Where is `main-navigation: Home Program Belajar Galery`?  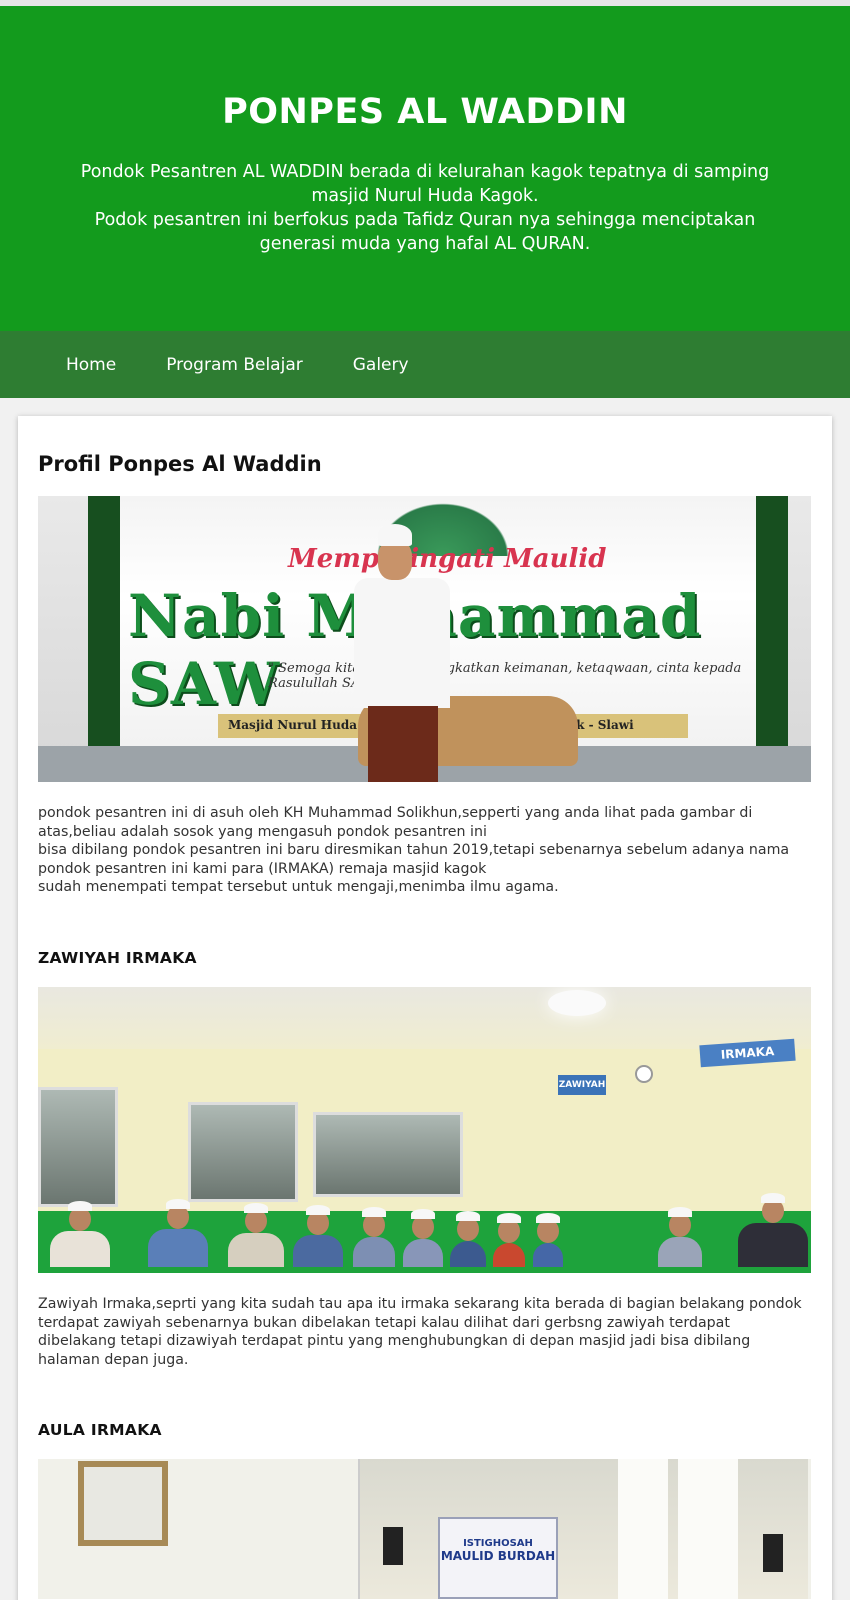 main-navigation: Home Program Belajar Galery is located at coordinates (425, 364).